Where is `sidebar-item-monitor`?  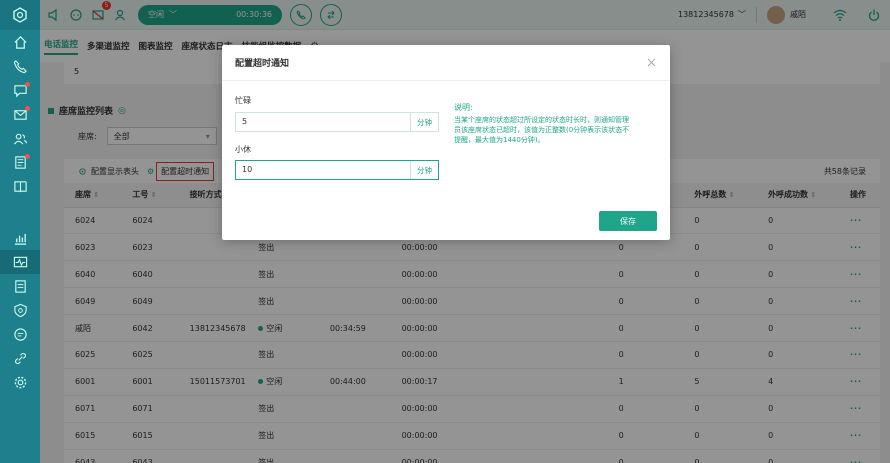 sidebar-item-monitor is located at coordinates (20, 262).